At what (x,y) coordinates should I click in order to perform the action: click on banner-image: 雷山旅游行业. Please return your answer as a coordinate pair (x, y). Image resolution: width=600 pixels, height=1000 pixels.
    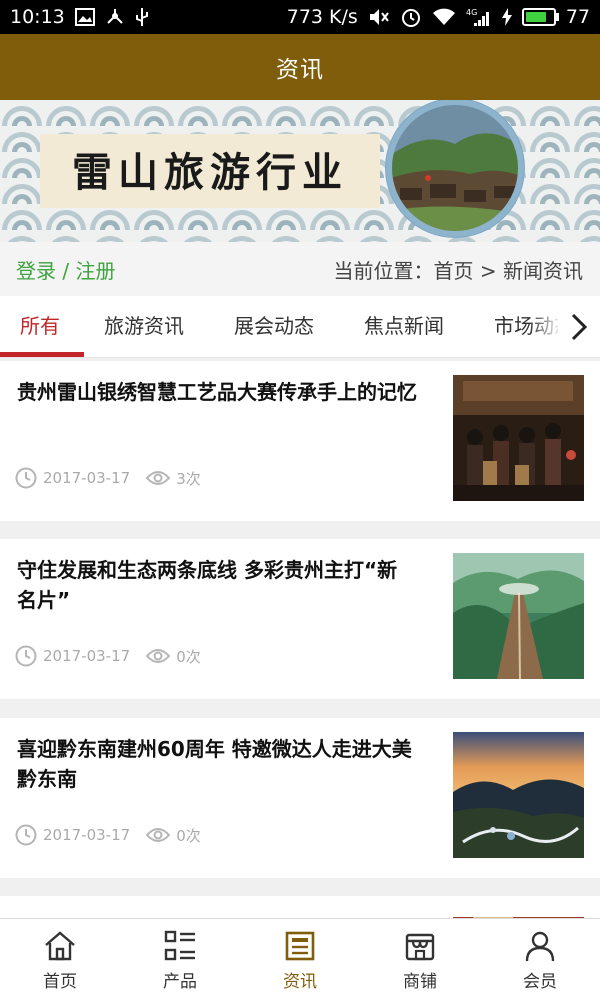
    Looking at the image, I should click on (300, 171).